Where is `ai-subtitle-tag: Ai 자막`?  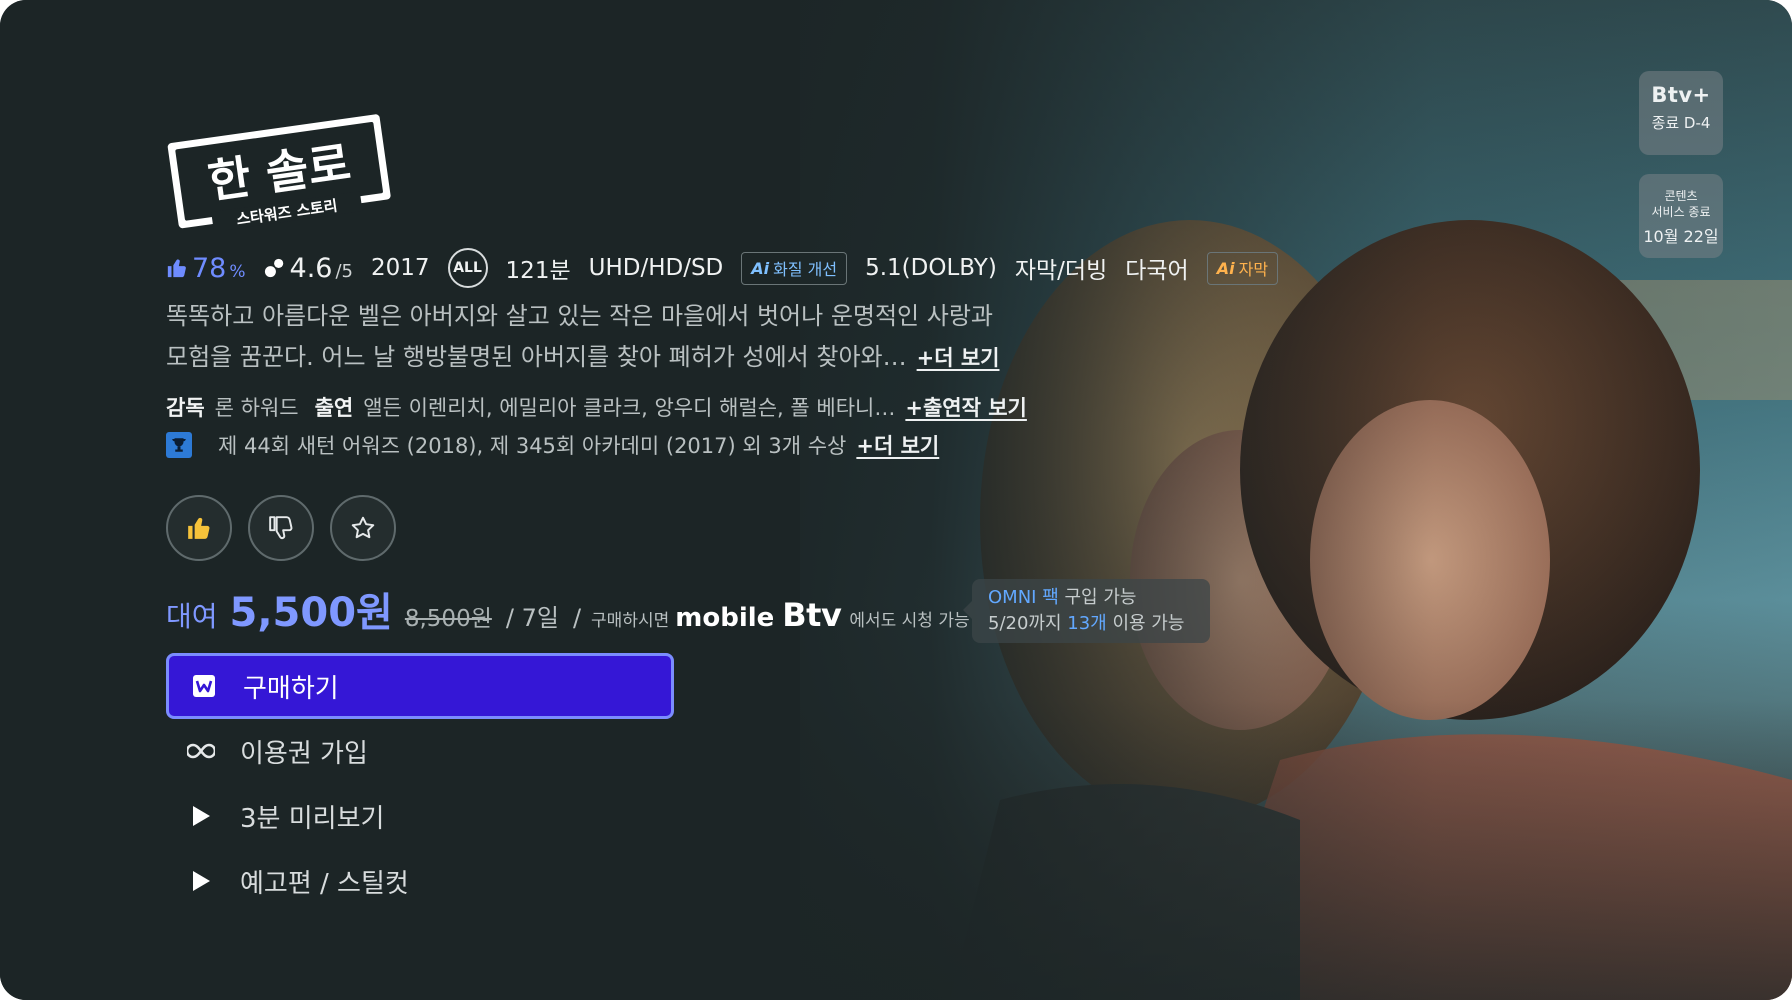 ai-subtitle-tag: Ai 자막 is located at coordinates (1242, 268).